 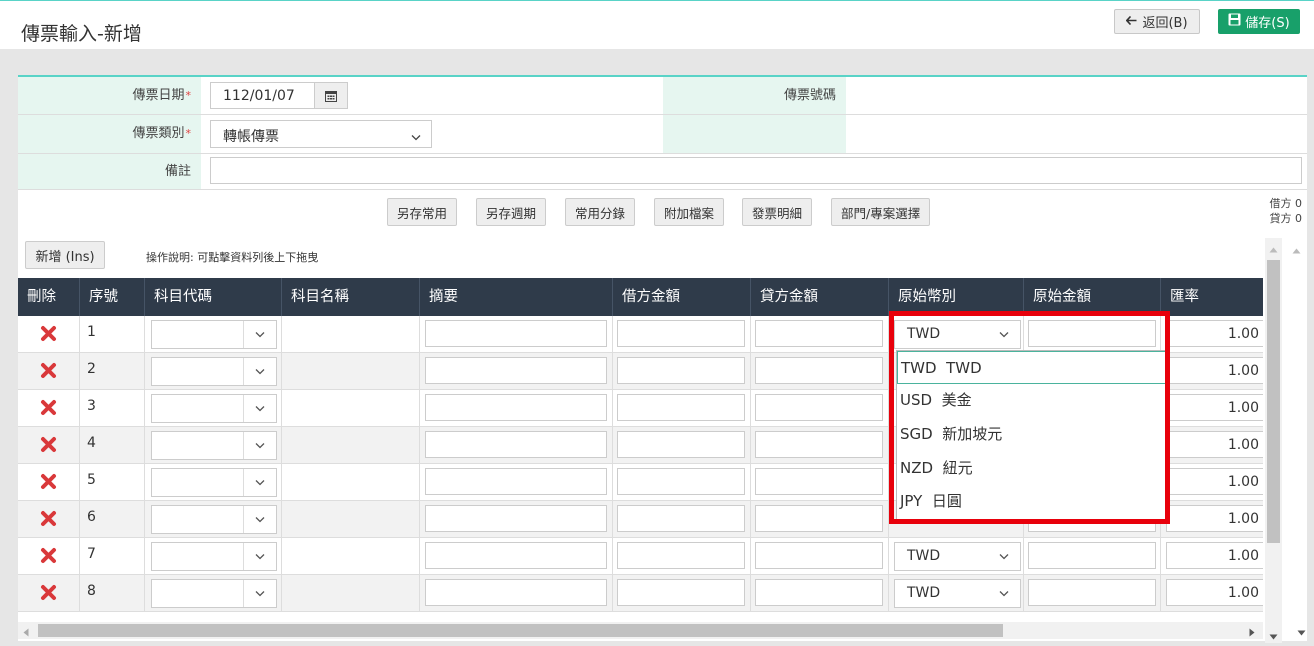 What do you see at coordinates (777, 212) in the screenshot?
I see `invoice-details-button: 發票明細` at bounding box center [777, 212].